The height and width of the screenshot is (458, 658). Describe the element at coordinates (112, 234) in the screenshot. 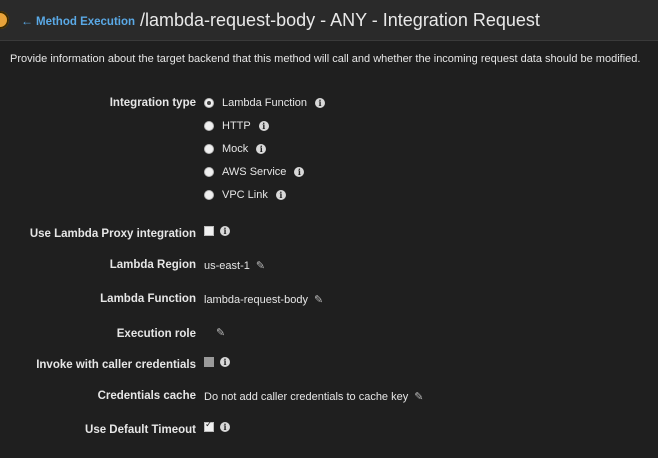

I see `proxy-integration-label: Use Lambda Proxy integration` at that location.